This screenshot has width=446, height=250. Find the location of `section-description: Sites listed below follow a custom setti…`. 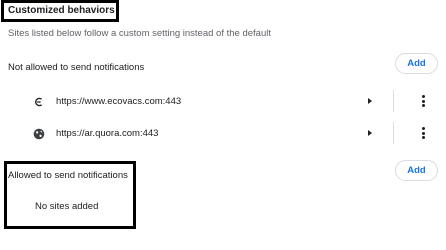

section-description: Sites listed below follow a custom setti… is located at coordinates (139, 33).